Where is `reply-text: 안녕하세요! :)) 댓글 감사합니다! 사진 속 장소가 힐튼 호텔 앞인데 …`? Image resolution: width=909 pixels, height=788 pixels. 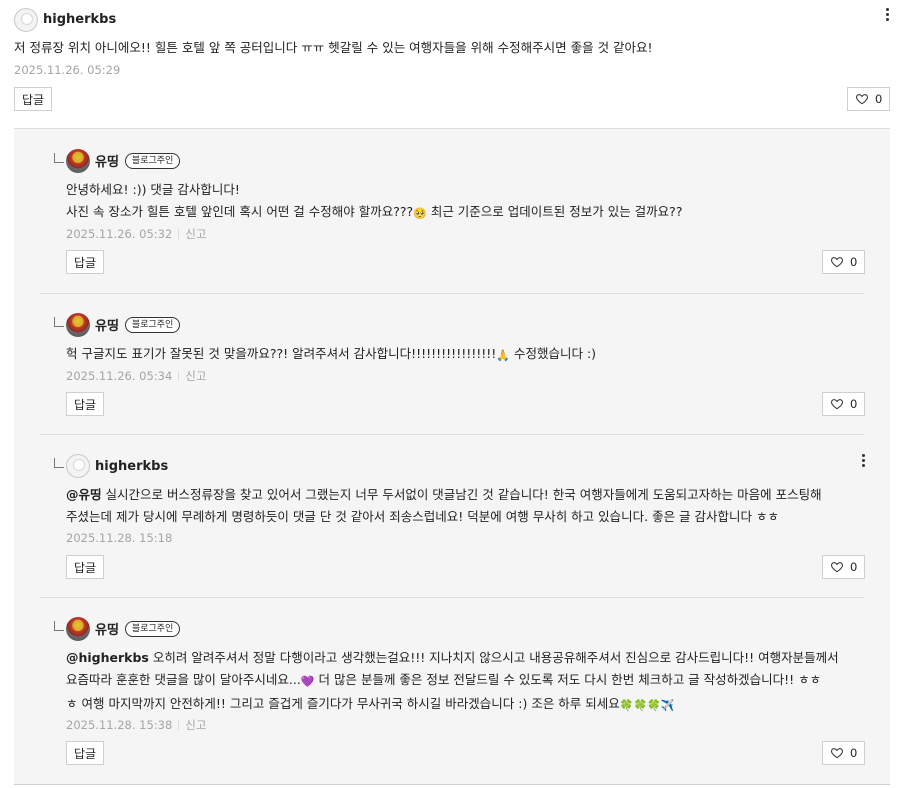
reply-text: 안녕하세요! :)) 댓글 감사합니다! 사진 속 장소가 힐튼 호텔 앞인데 … is located at coordinates (374, 202).